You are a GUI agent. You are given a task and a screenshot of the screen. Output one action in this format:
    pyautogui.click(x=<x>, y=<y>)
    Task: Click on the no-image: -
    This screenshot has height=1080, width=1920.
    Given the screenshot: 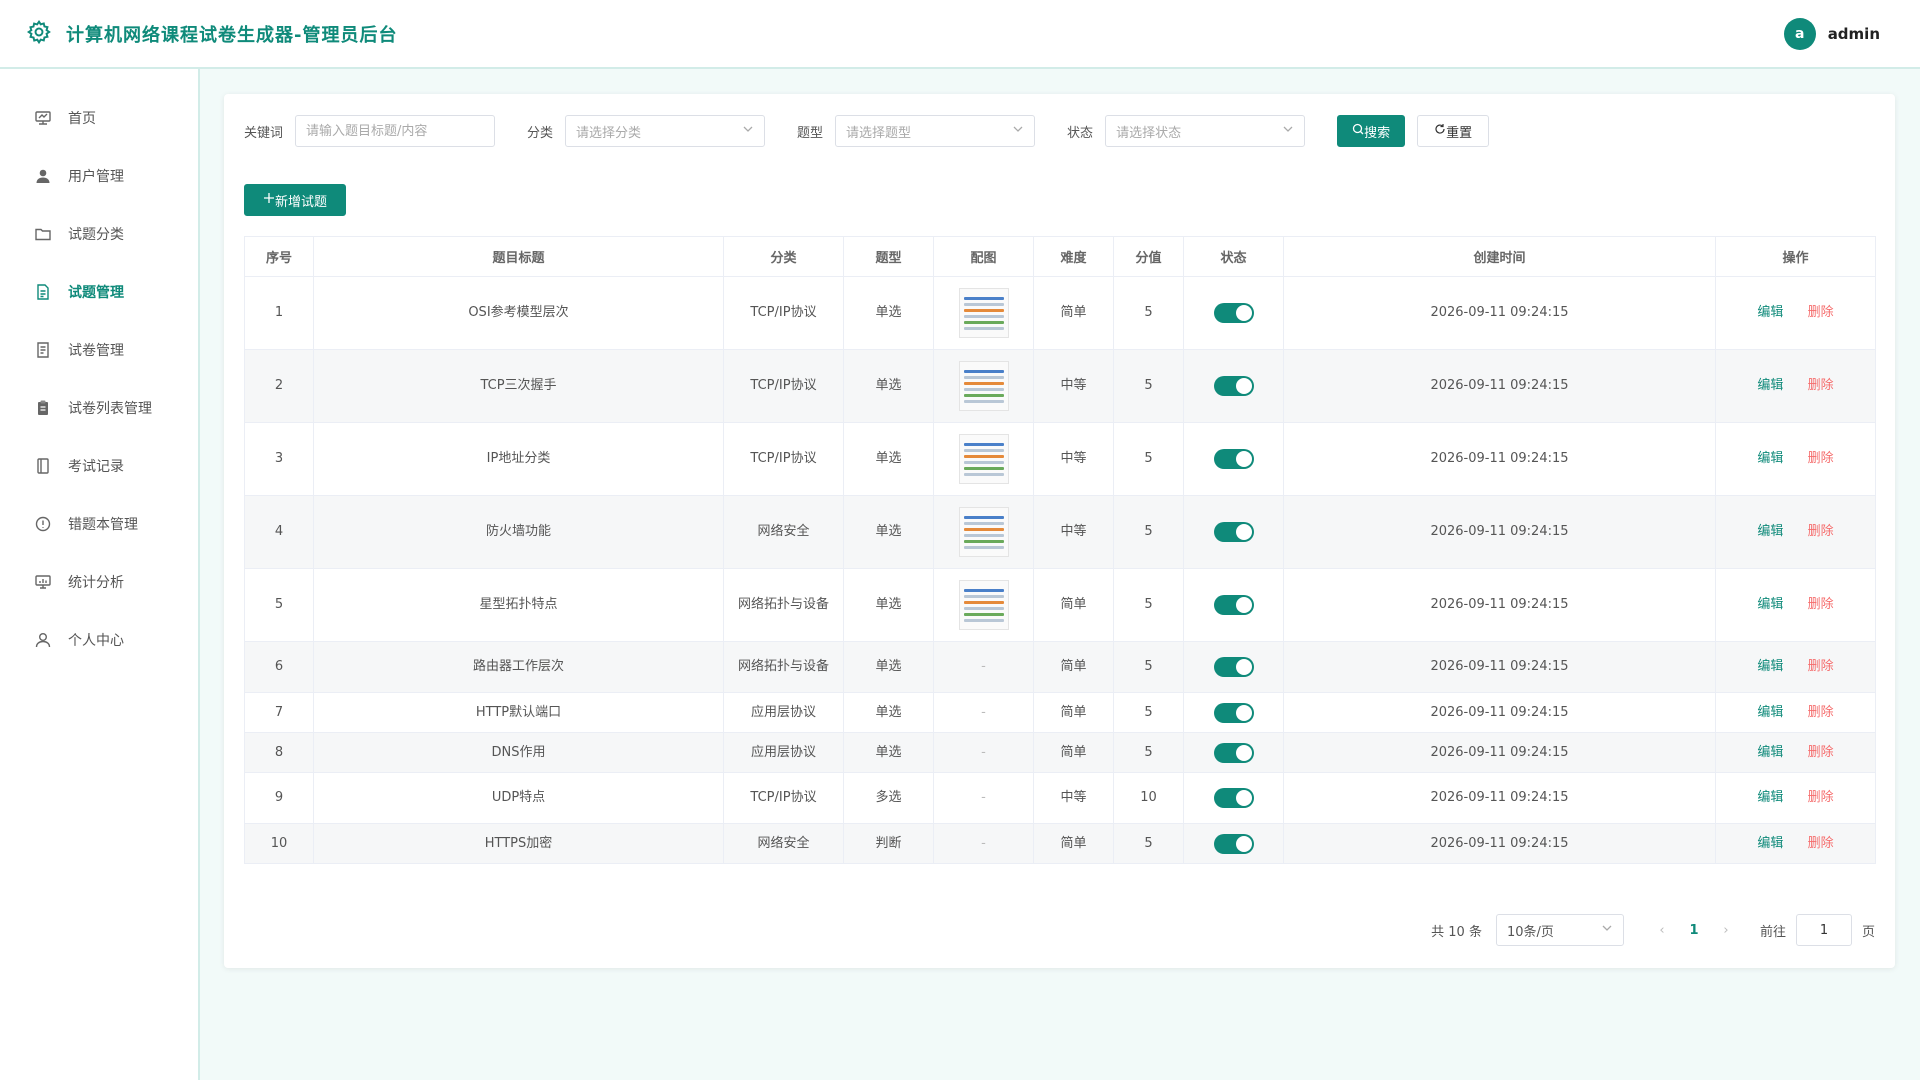 What is the action you would take?
    pyautogui.click(x=983, y=752)
    